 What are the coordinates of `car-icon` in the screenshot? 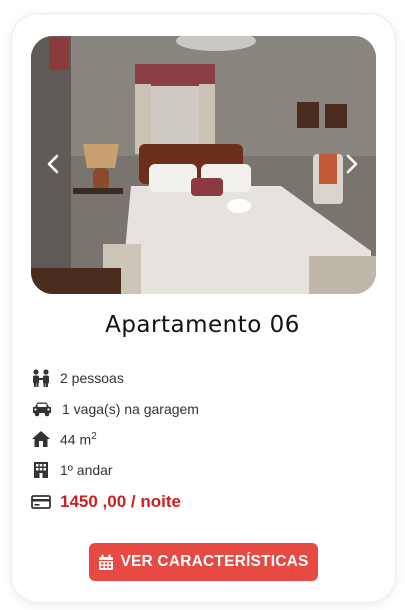 It's located at (42, 409).